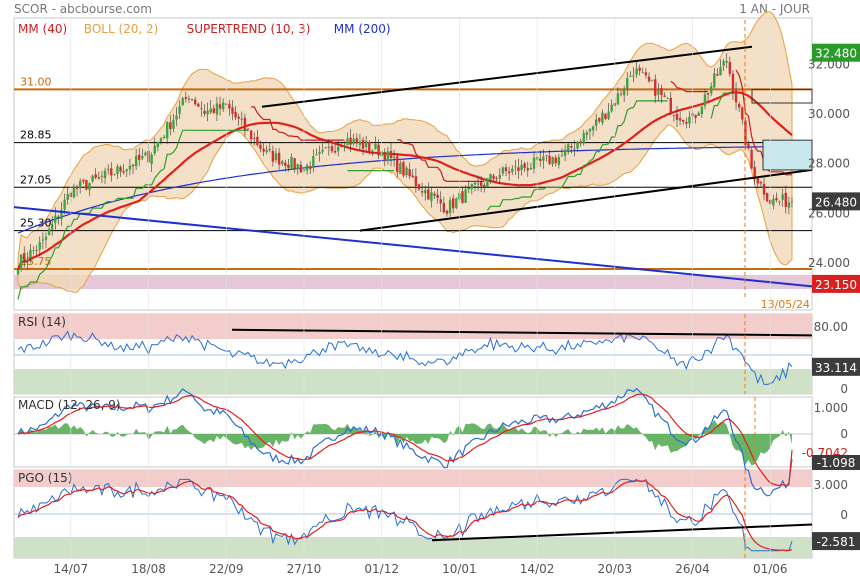 This screenshot has width=860, height=580. I want to click on period-label: 1 AN - JOUR, so click(774, 9).